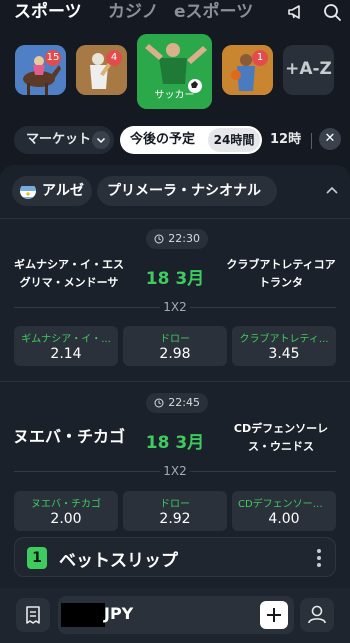 The height and width of the screenshot is (643, 350). Describe the element at coordinates (234, 140) in the screenshot. I see `range-24h-option: 24時間` at that location.